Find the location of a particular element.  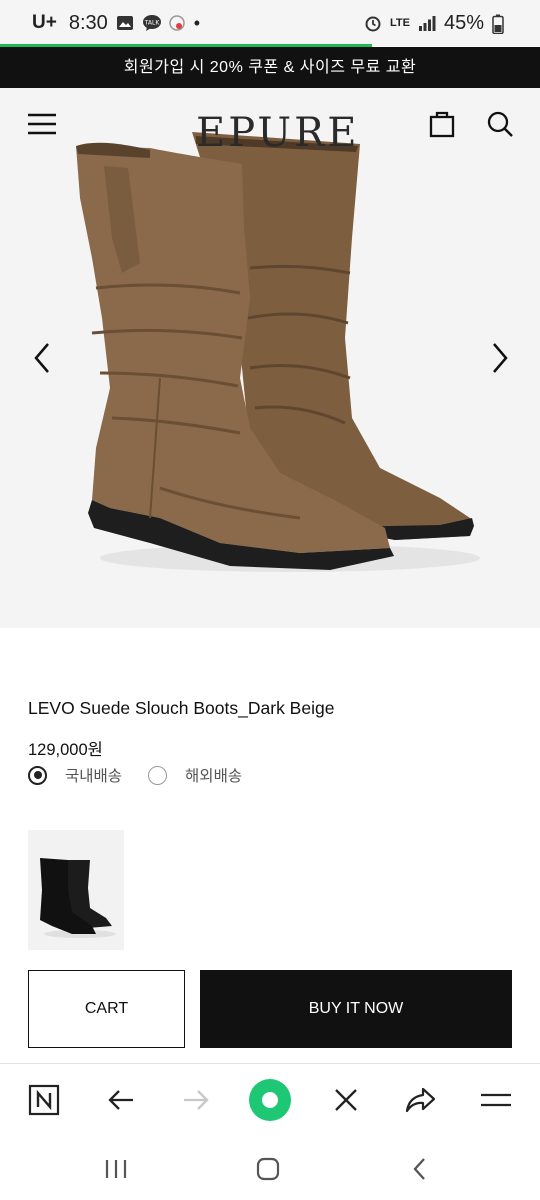

back-icon is located at coordinates (420, 1169).